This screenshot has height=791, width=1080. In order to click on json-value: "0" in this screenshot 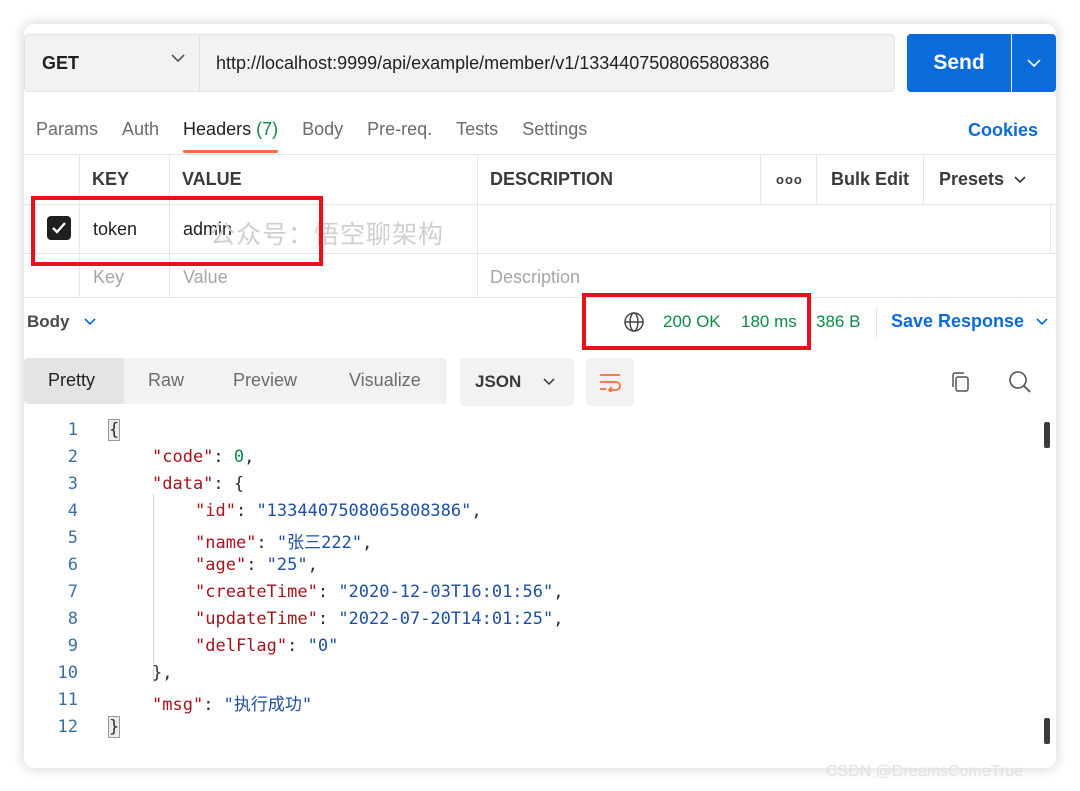, I will do `click(323, 646)`.